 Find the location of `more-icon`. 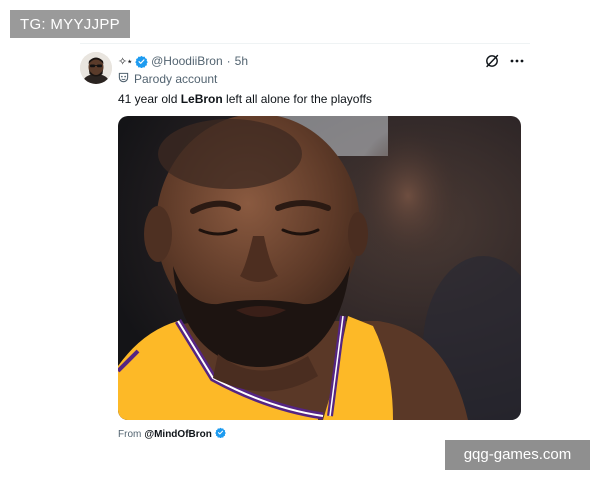

more-icon is located at coordinates (517, 61).